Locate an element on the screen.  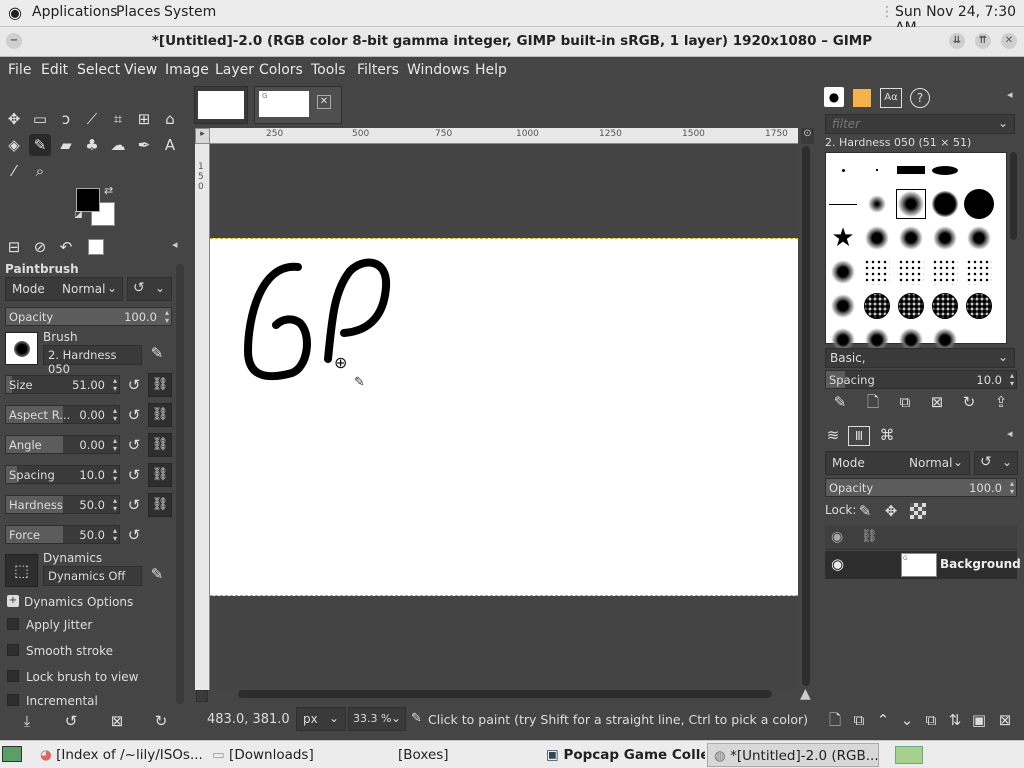
lasso-tool-icon: ↄ is located at coordinates (66, 119).